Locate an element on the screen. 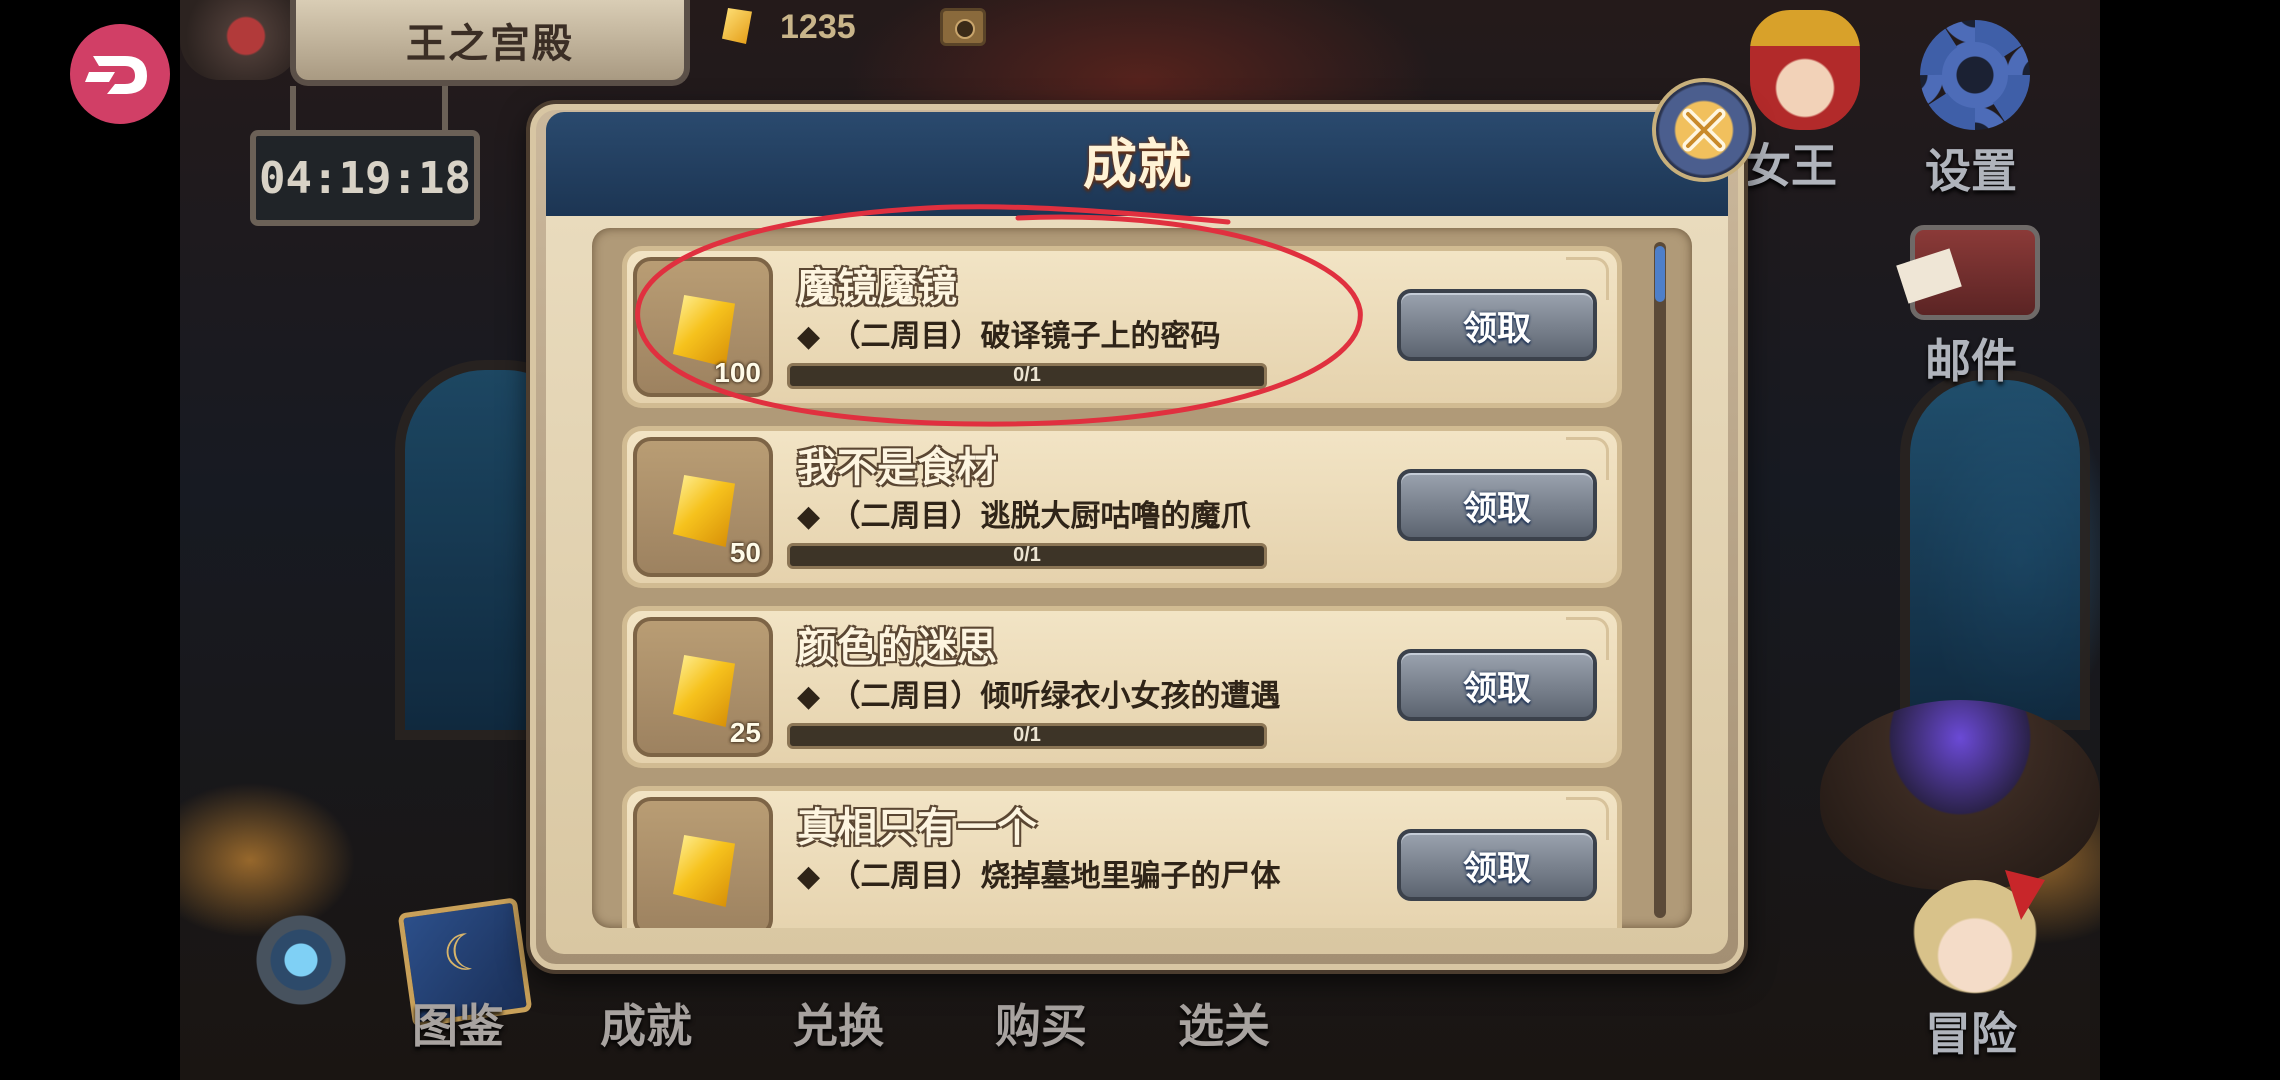 The height and width of the screenshot is (1080, 2280). camera-icon is located at coordinates (963, 27).